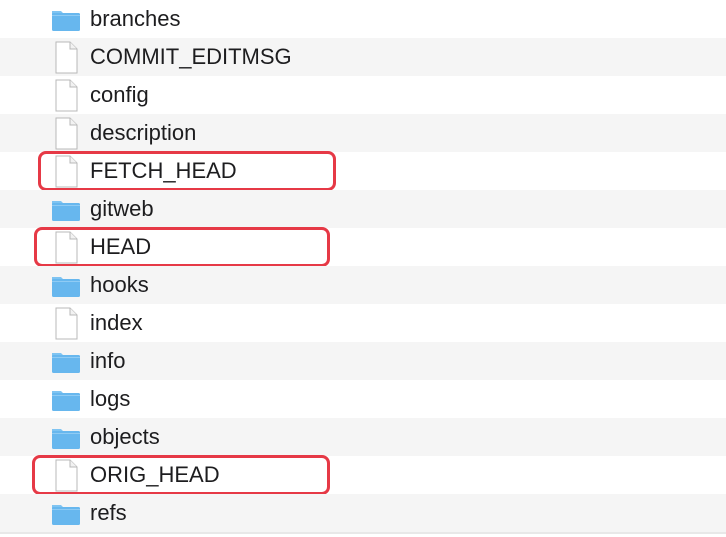 The image size is (726, 537). I want to click on list-item: objects, so click(363, 437).